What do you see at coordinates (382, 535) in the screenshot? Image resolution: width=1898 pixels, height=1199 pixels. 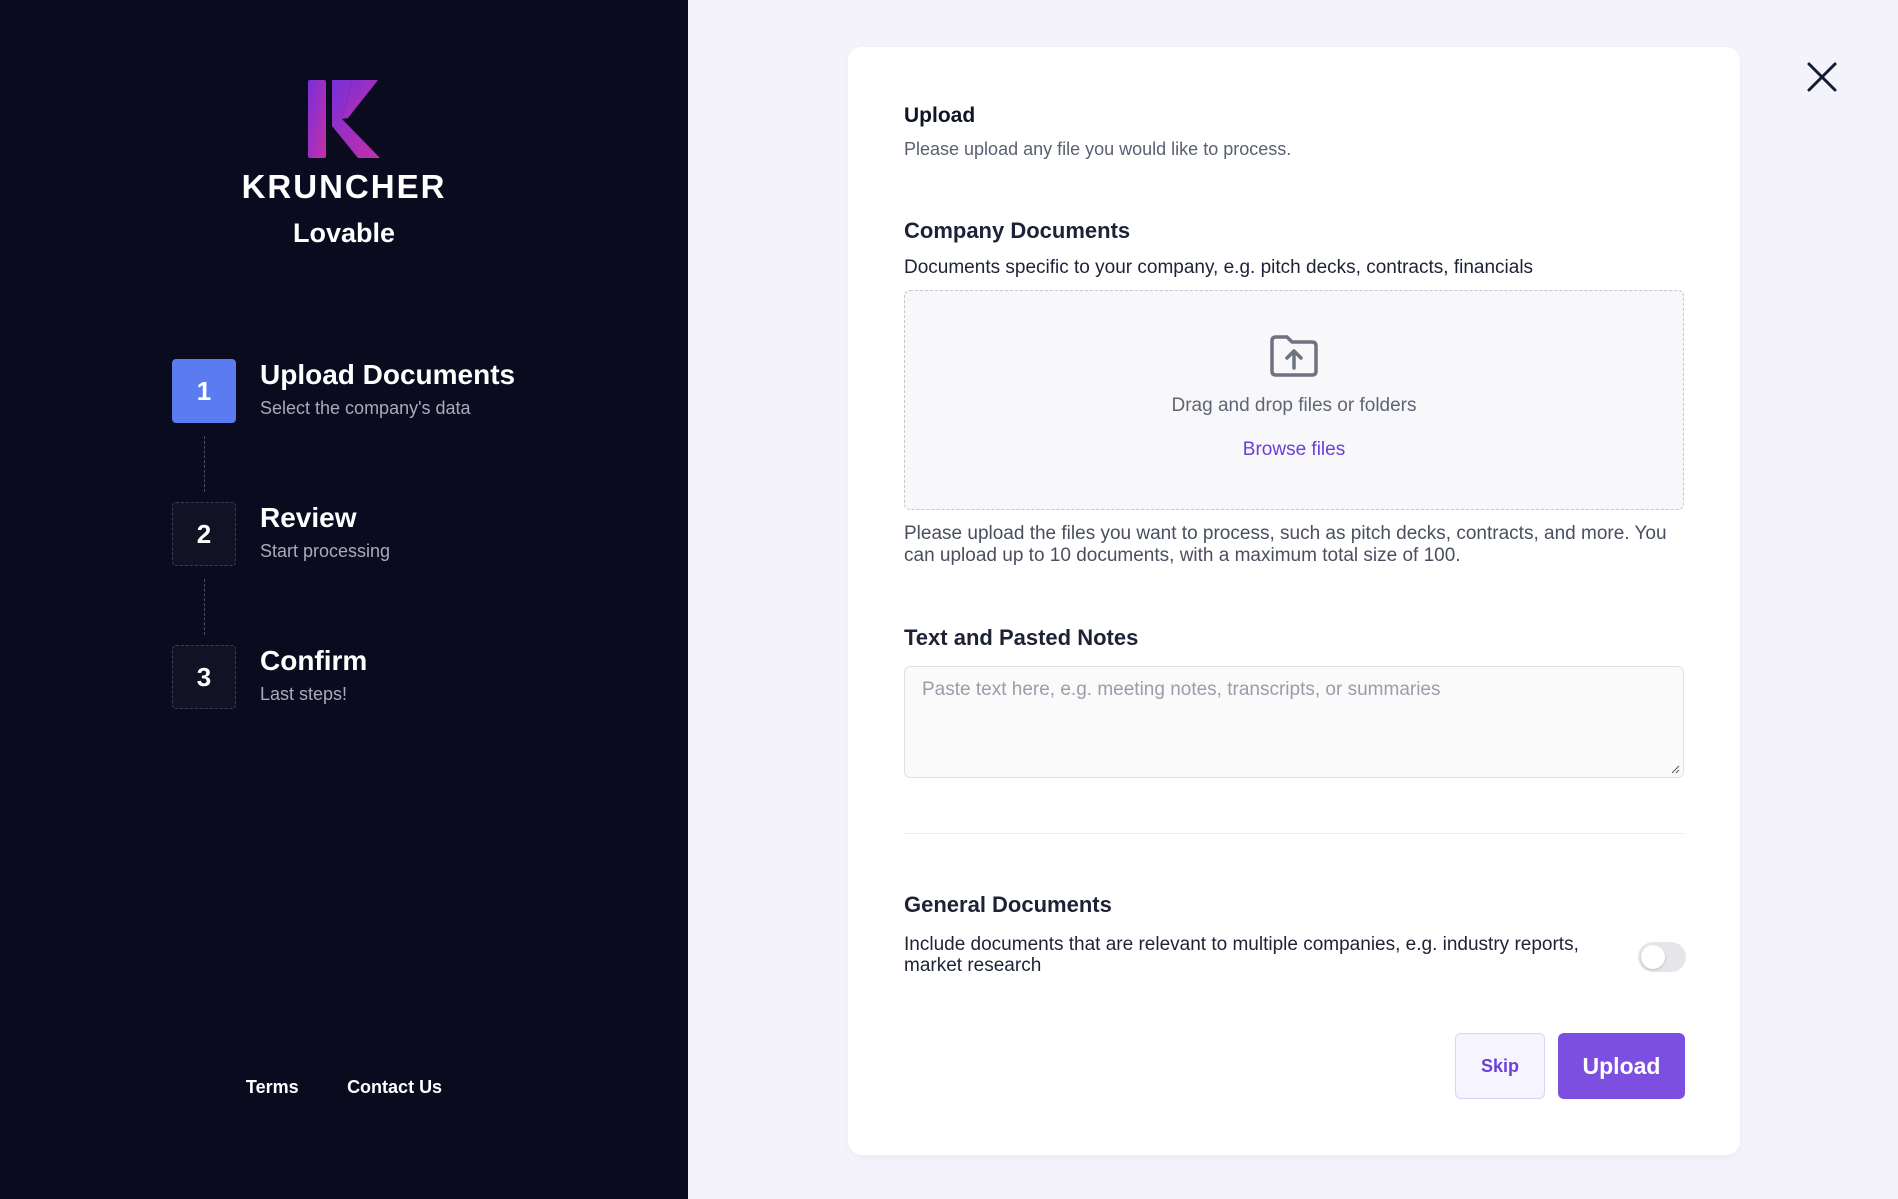 I see `step-review: 2 Review Start processing` at bounding box center [382, 535].